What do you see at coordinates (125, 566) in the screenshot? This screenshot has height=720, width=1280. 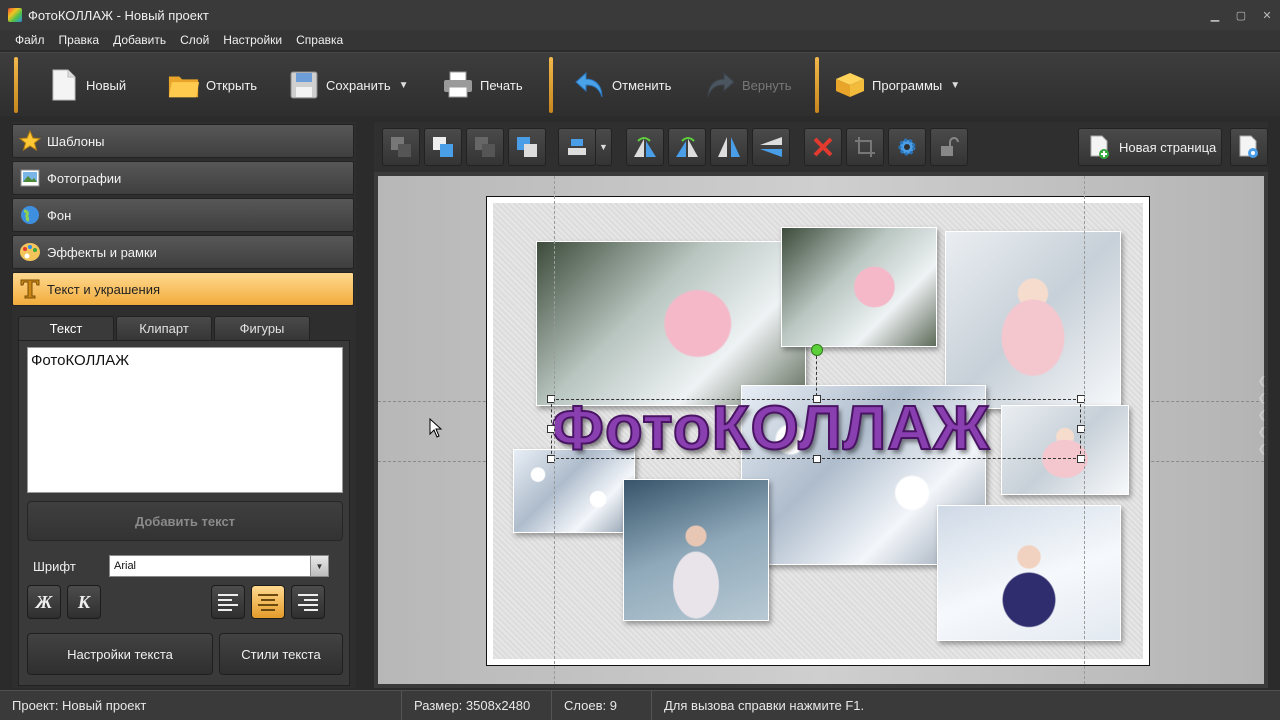 I see `font-select-value: Arial` at bounding box center [125, 566].